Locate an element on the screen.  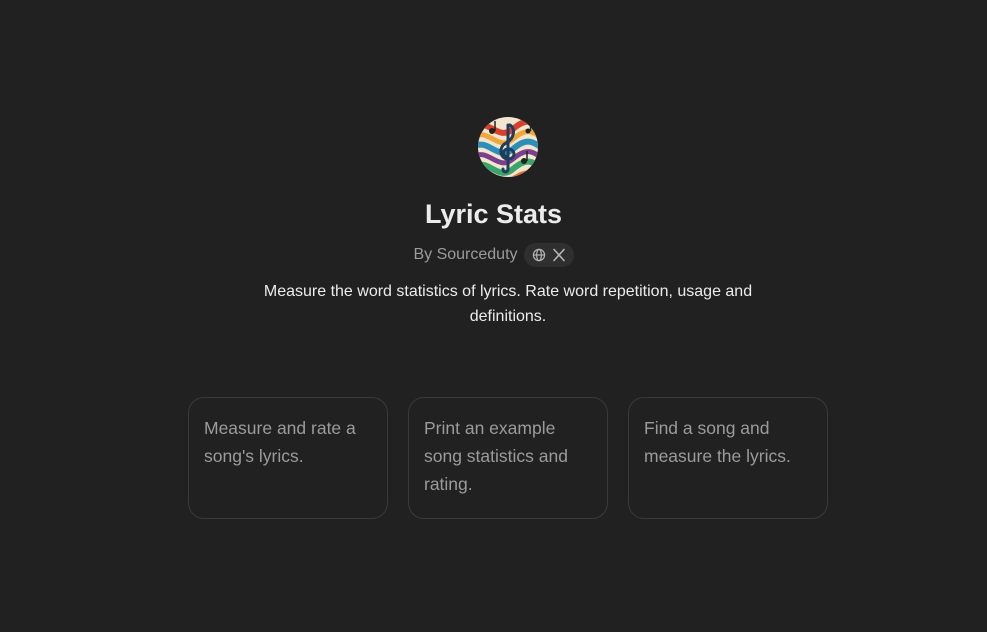
treble-clef-icon is located at coordinates (508, 147).